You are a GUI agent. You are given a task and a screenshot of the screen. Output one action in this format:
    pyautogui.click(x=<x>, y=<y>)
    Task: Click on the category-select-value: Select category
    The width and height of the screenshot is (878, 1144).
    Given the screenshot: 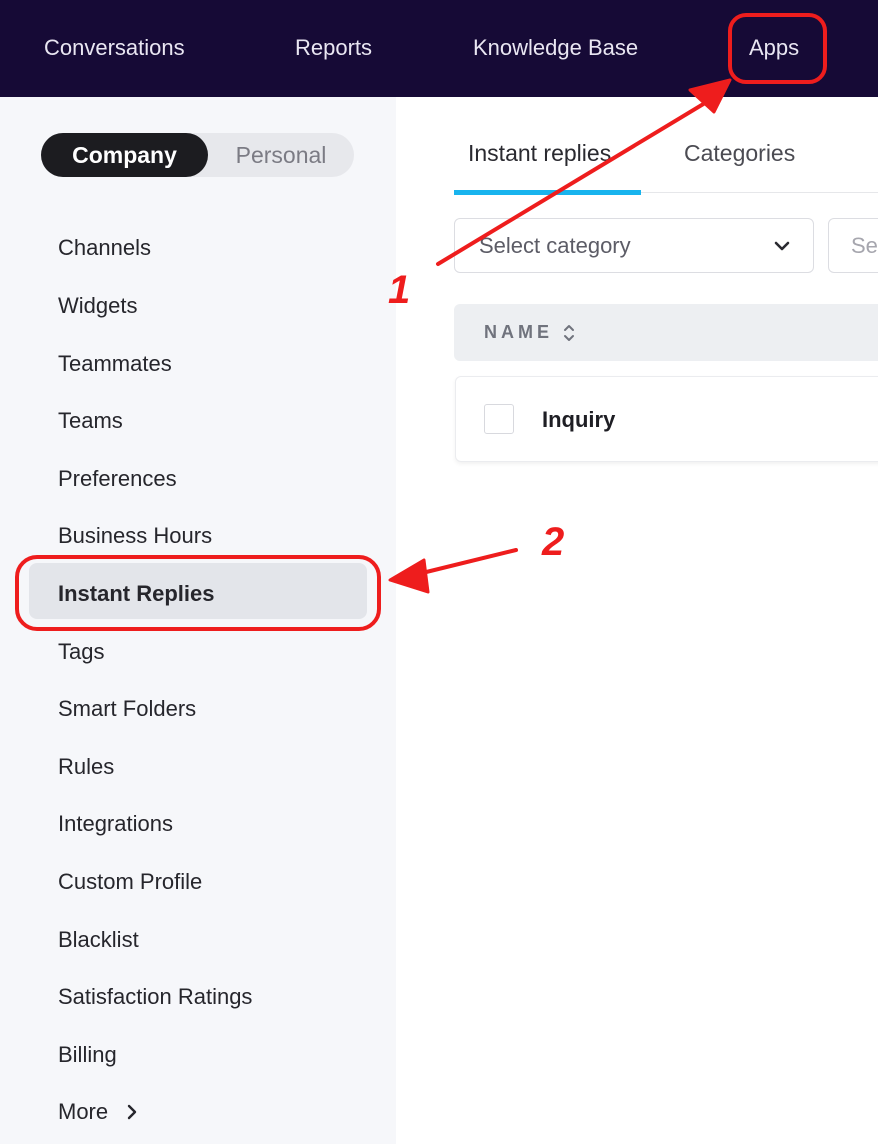 What is the action you would take?
    pyautogui.click(x=555, y=245)
    